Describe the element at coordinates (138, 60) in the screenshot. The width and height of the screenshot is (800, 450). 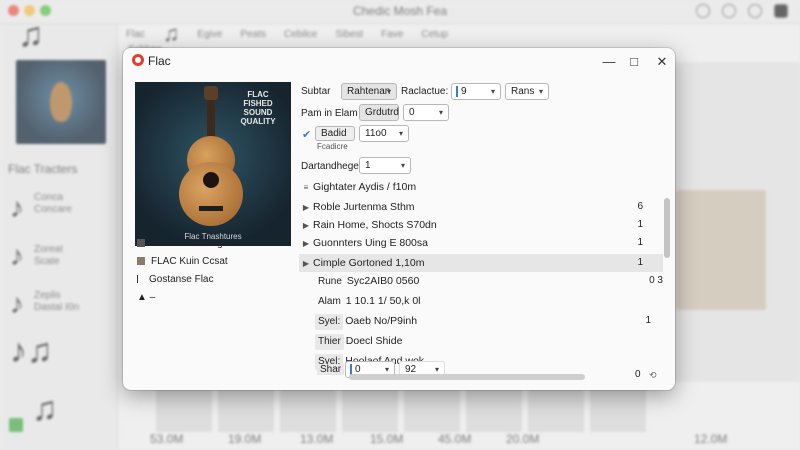
I see `flac-app-icon` at that location.